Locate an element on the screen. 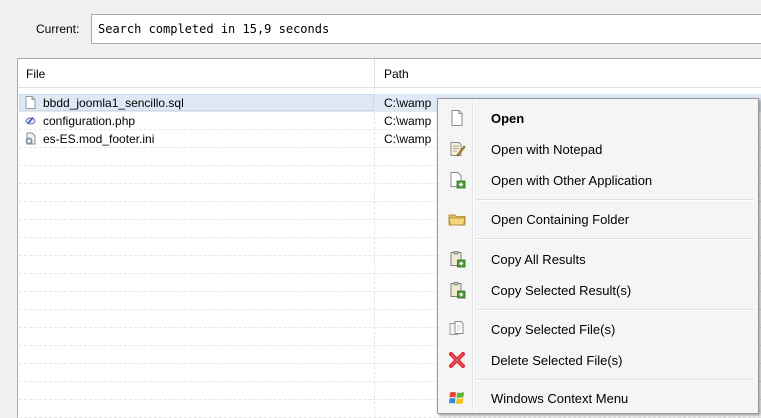  menu-item-copy-selected-results: Copy Selected Result(s) is located at coordinates (598, 290).